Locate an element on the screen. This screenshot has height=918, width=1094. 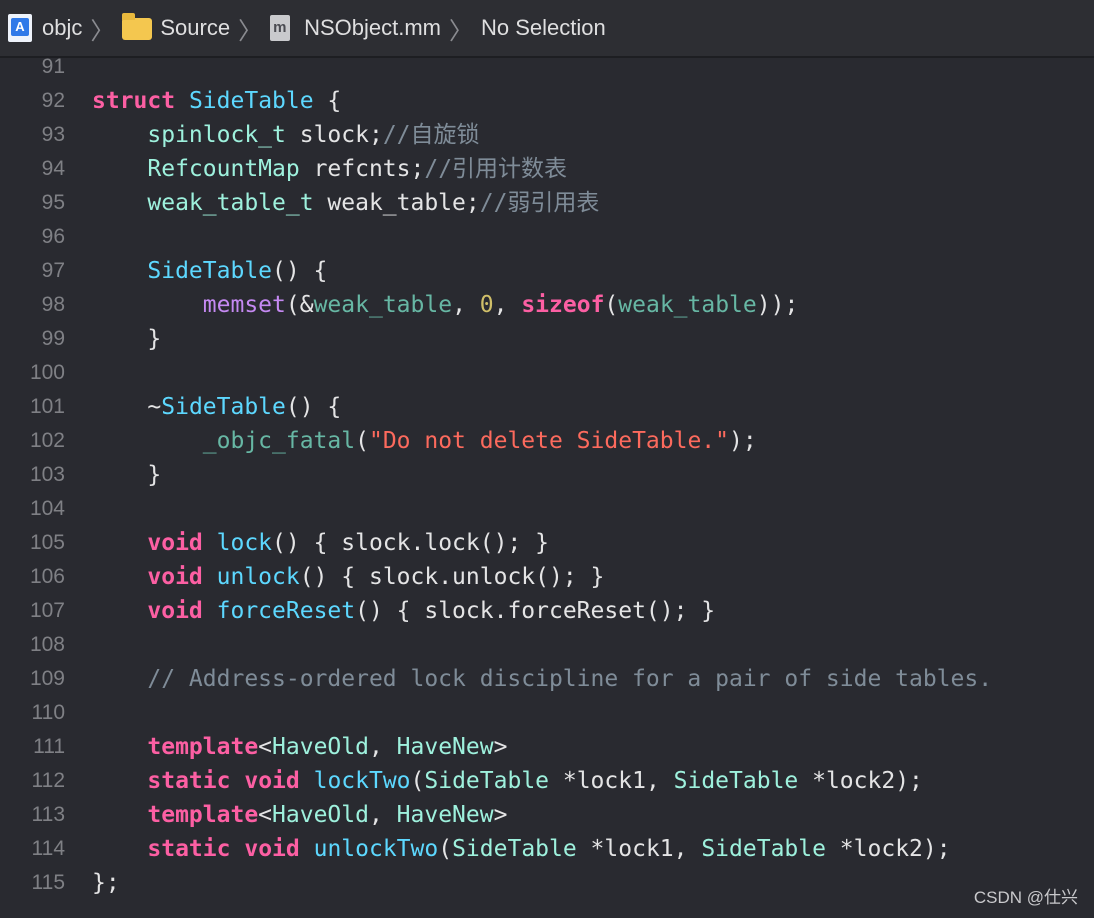
line-number: 106 is located at coordinates (47, 576).